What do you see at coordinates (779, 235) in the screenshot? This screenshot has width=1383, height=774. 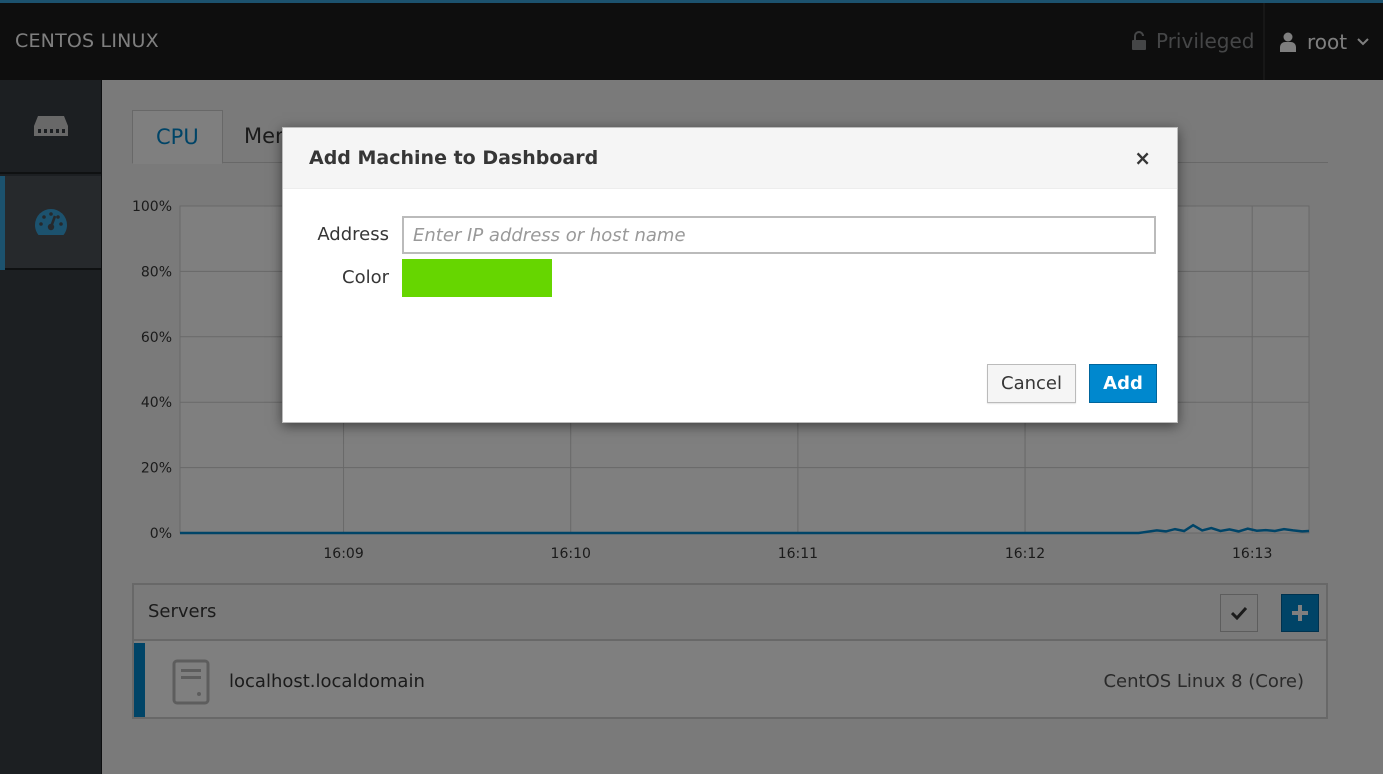 I see `address-input` at bounding box center [779, 235].